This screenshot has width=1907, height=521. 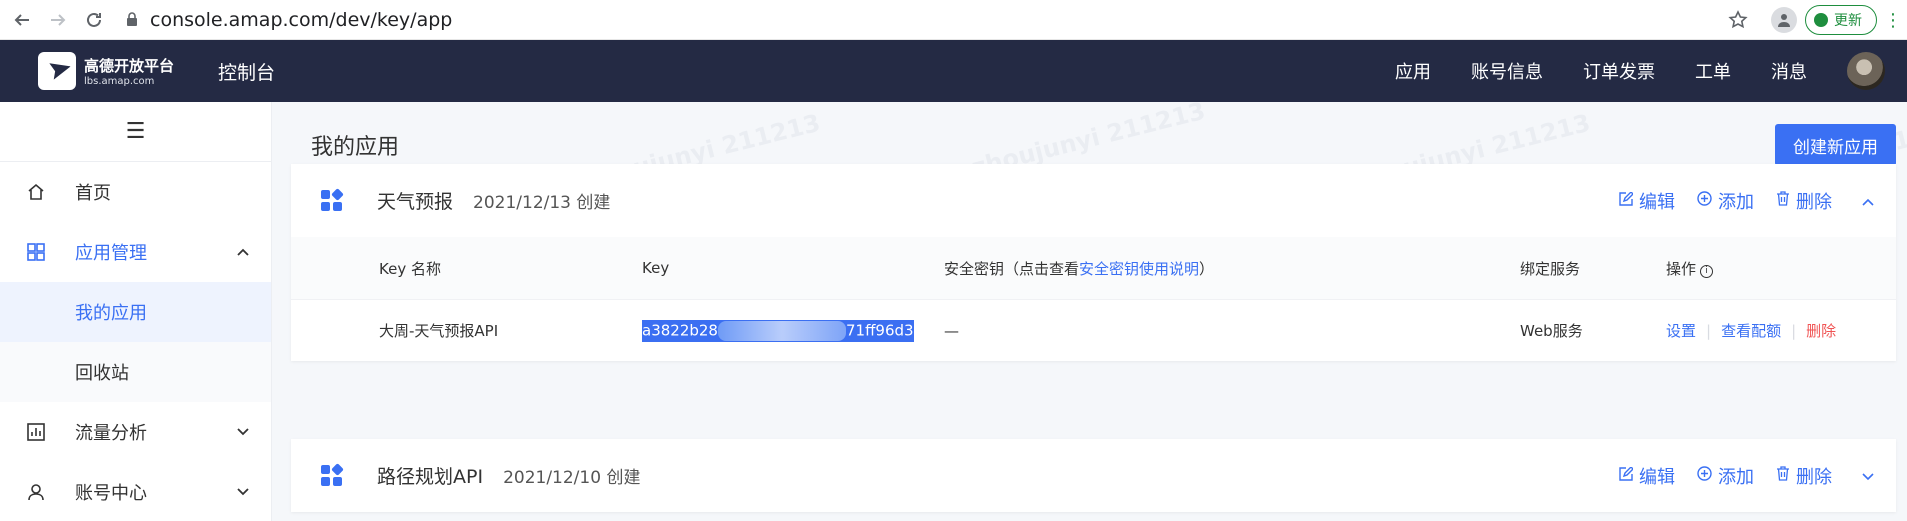 What do you see at coordinates (135, 192) in the screenshot?
I see `sidebar-item-home: 首页` at bounding box center [135, 192].